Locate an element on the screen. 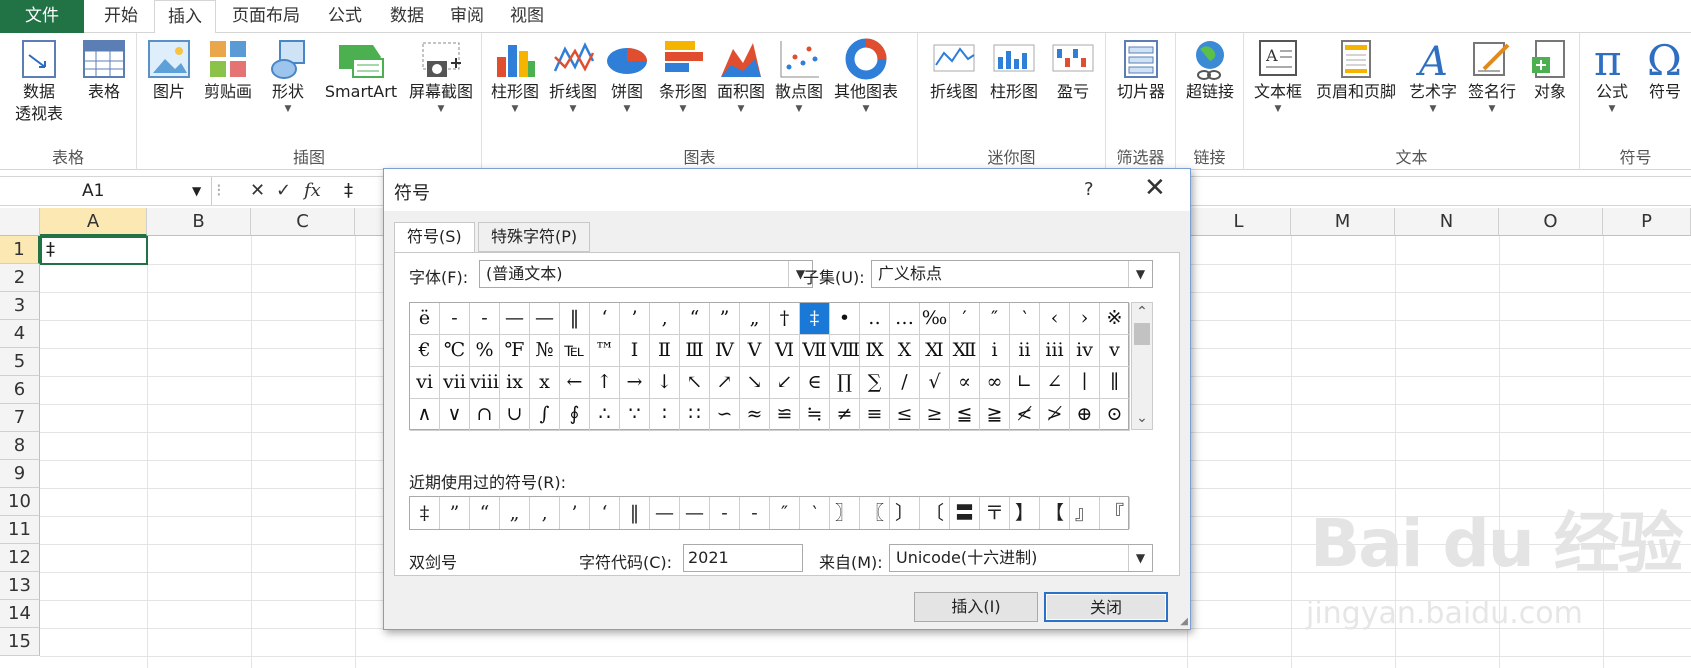  symbol-cell: ″ is located at coordinates (995, 319).